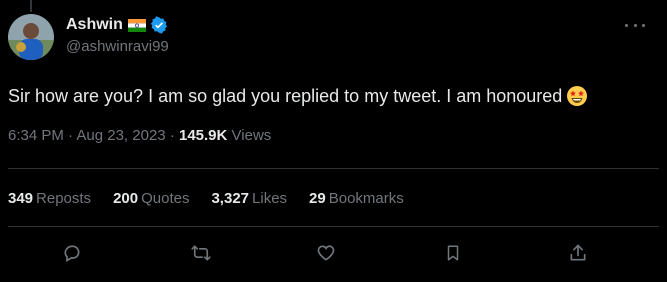  Describe the element at coordinates (251, 135) in the screenshot. I see `views-label: Views` at that location.